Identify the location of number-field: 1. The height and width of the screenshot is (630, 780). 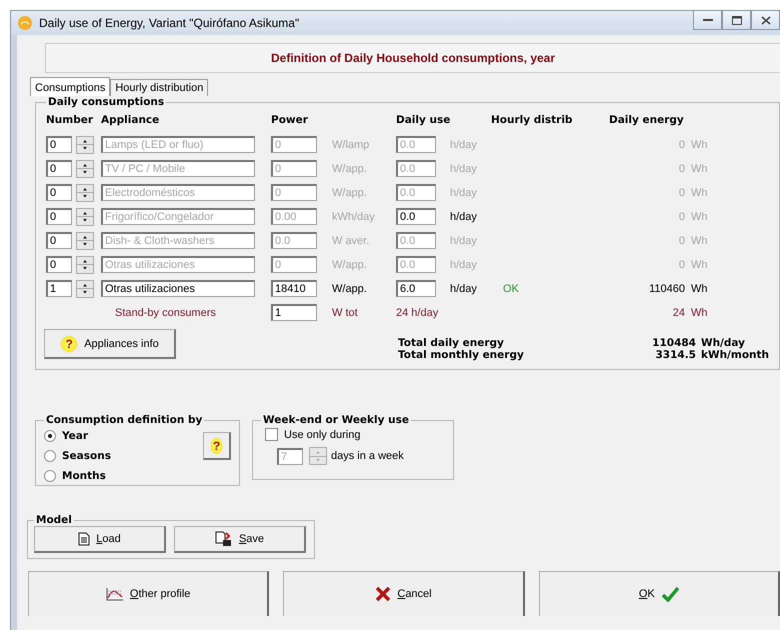
(59, 288).